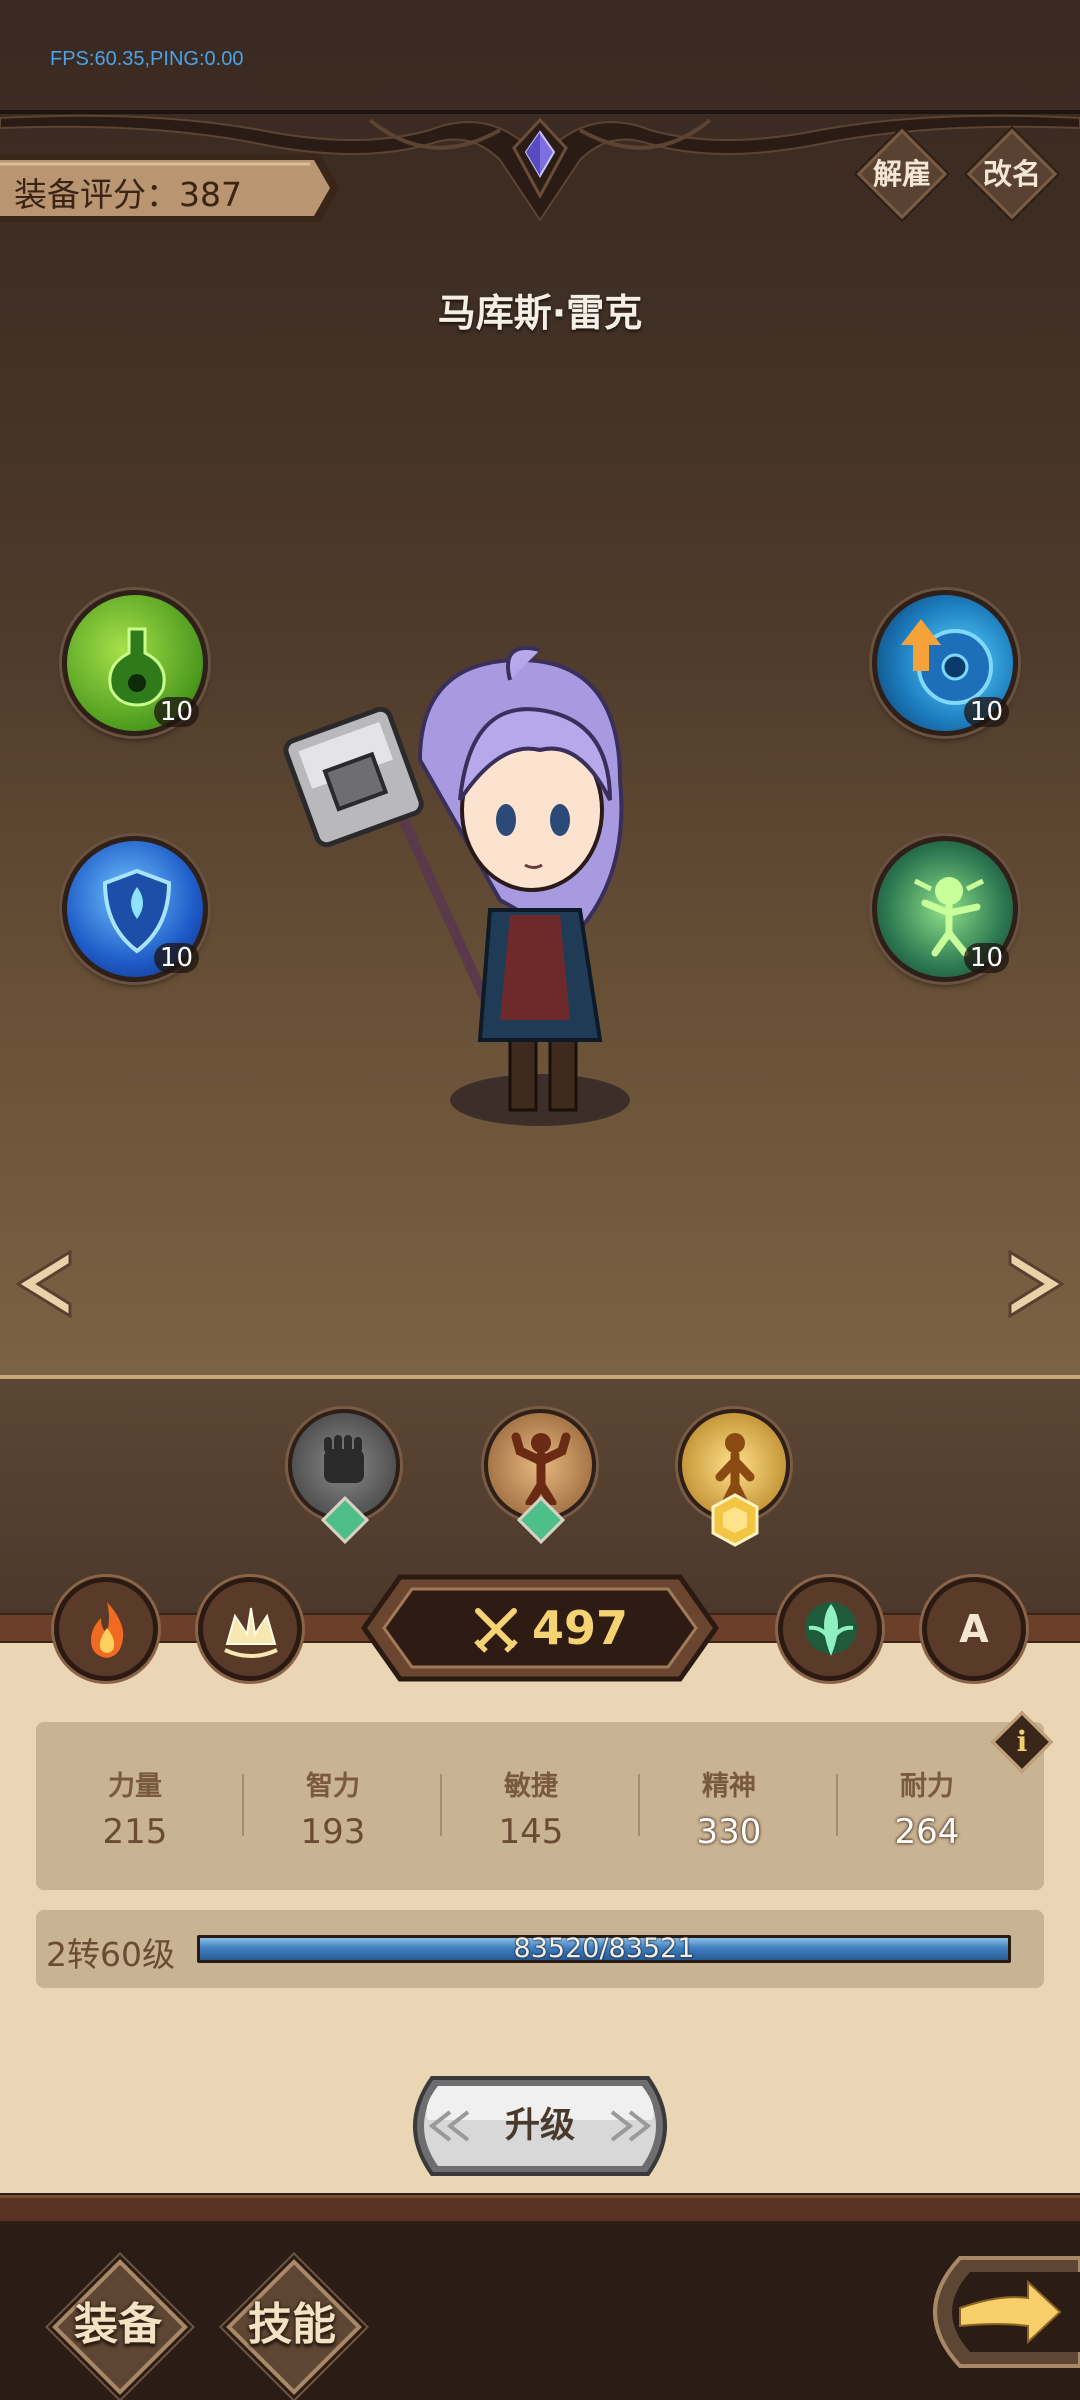  I want to click on stat-spirit: 精神 330, so click(729, 1811).